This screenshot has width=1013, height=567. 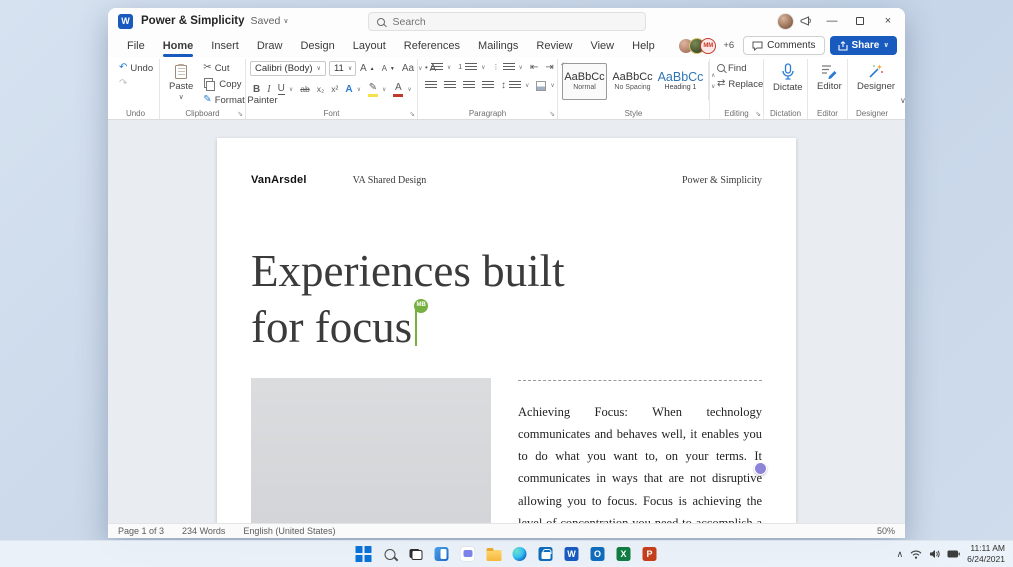 I want to click on document-image, so click(x=371, y=450).